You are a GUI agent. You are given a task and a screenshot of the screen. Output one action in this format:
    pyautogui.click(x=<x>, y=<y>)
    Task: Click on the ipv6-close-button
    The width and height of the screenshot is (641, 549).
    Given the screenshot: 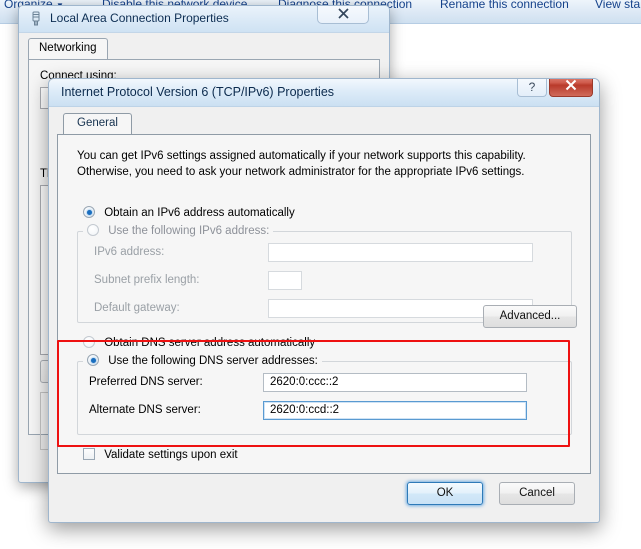 What is the action you would take?
    pyautogui.click(x=571, y=88)
    